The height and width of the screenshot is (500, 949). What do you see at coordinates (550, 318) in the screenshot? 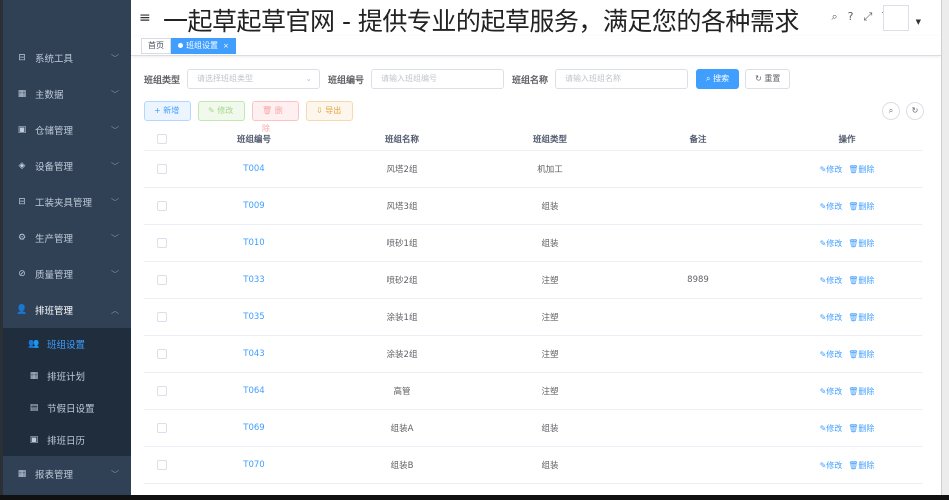
I see `cell-type: 注塑` at bounding box center [550, 318].